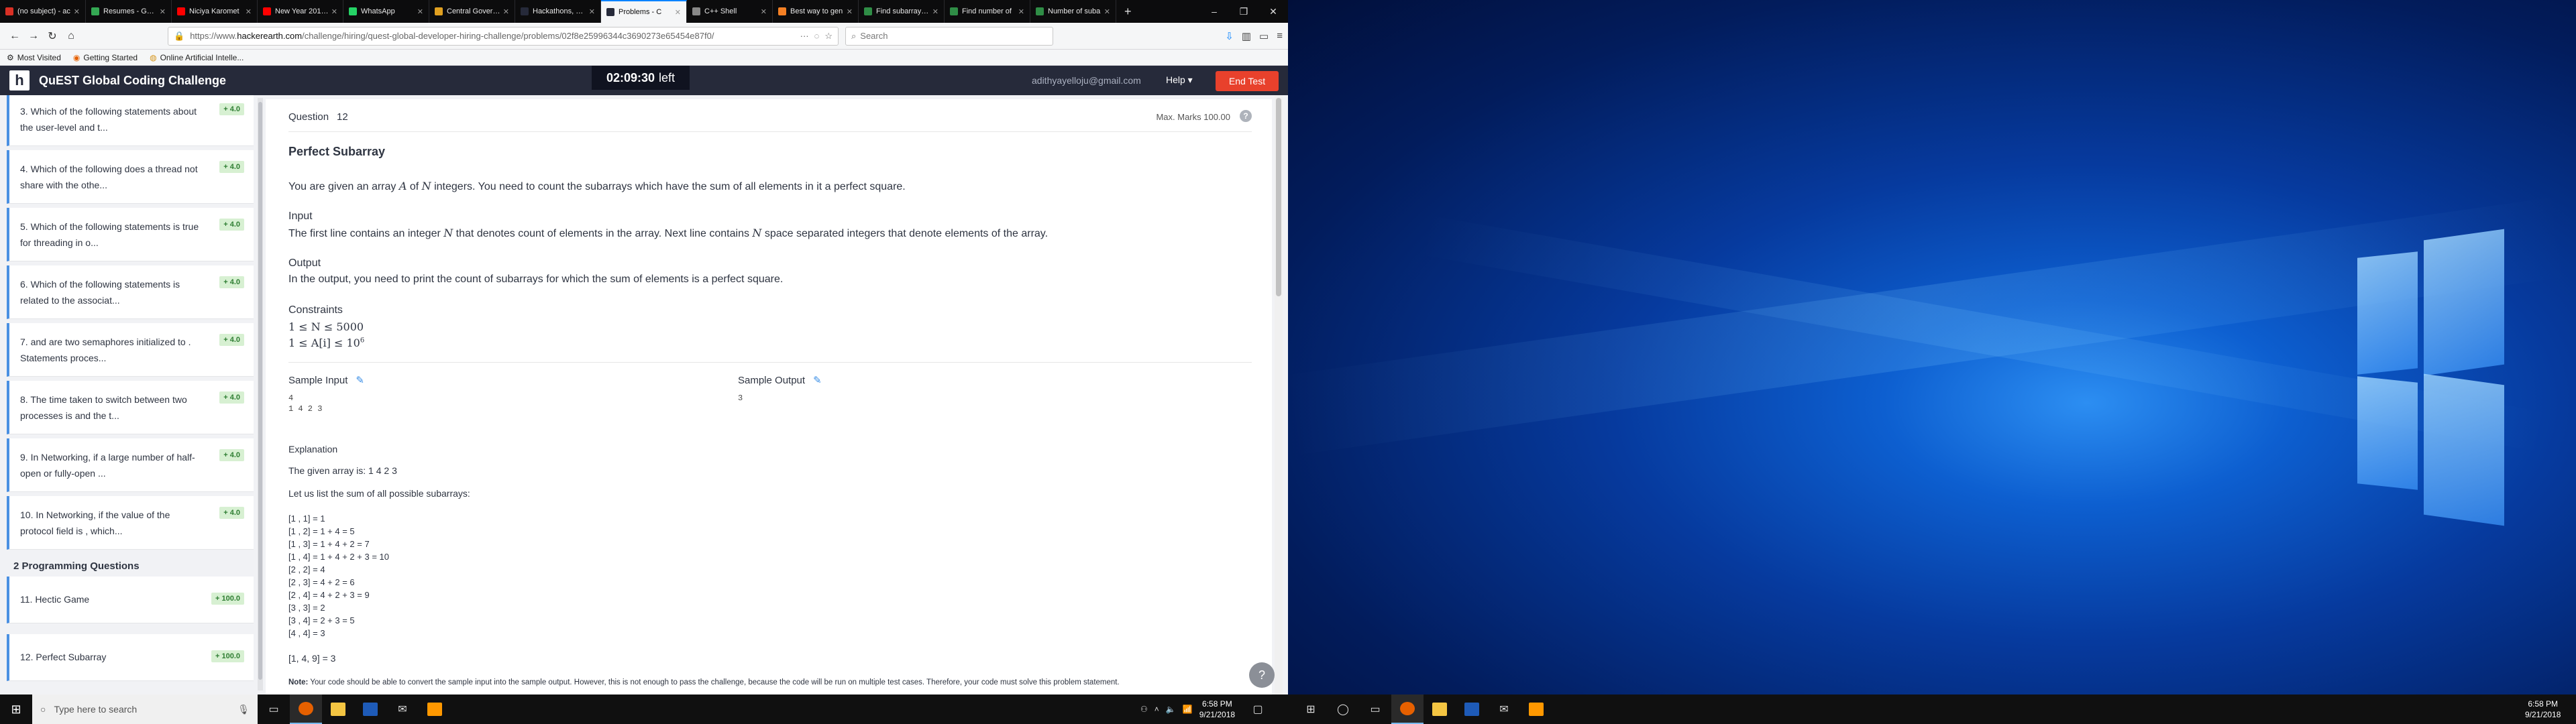 The image size is (2576, 724). I want to click on browser-tab: New Year 2018 ! ✕, so click(300, 11).